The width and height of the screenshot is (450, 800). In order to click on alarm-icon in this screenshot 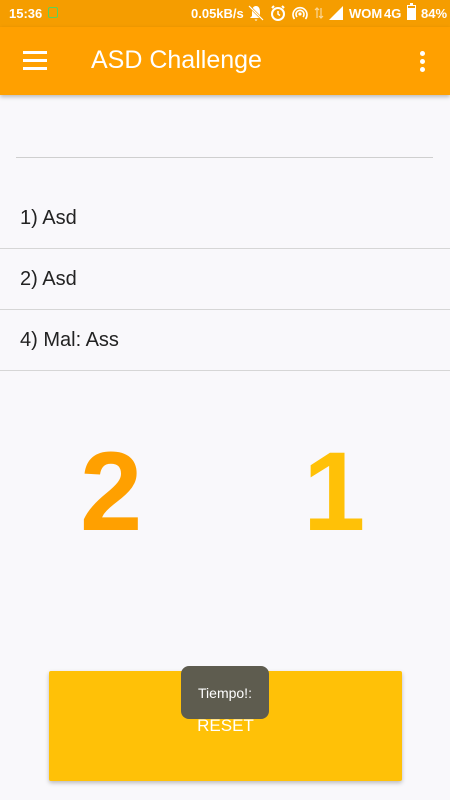, I will do `click(278, 13)`.